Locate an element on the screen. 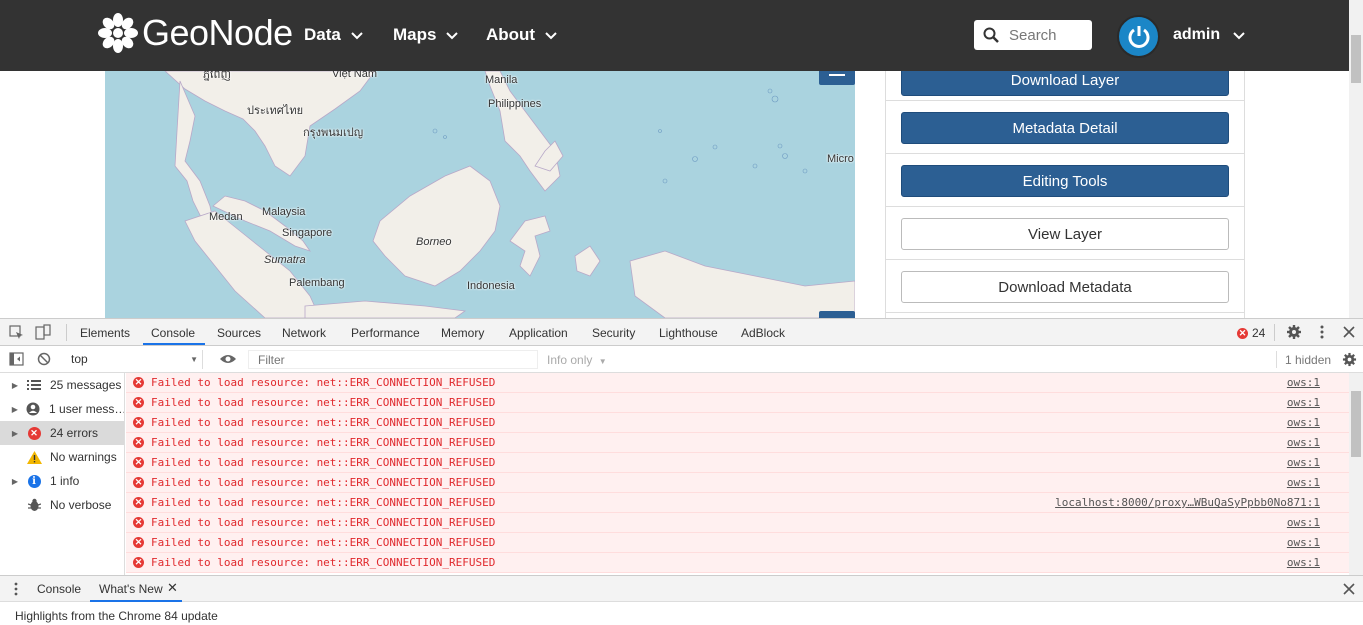 This screenshot has height=625, width=1363. close-tab-icon: ✕ is located at coordinates (172, 588).